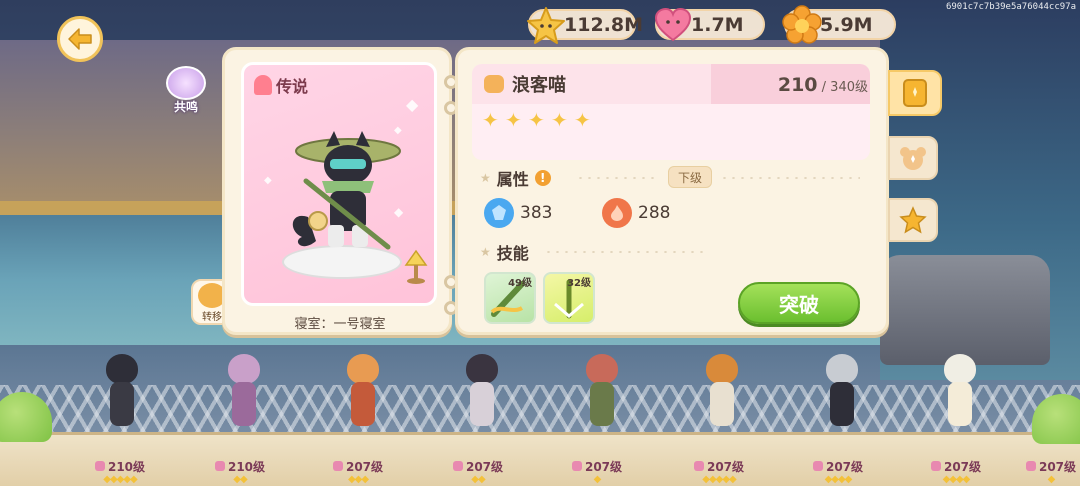  I want to click on character-name: 浪客喵, so click(539, 85).